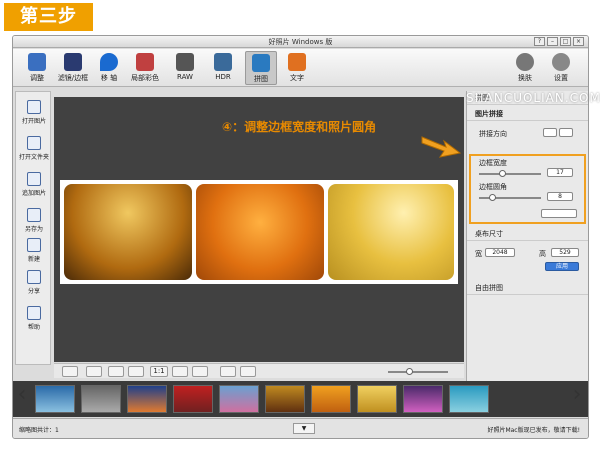 The width and height of the screenshot is (600, 458). What do you see at coordinates (228, 371) in the screenshot?
I see `undo-button` at bounding box center [228, 371].